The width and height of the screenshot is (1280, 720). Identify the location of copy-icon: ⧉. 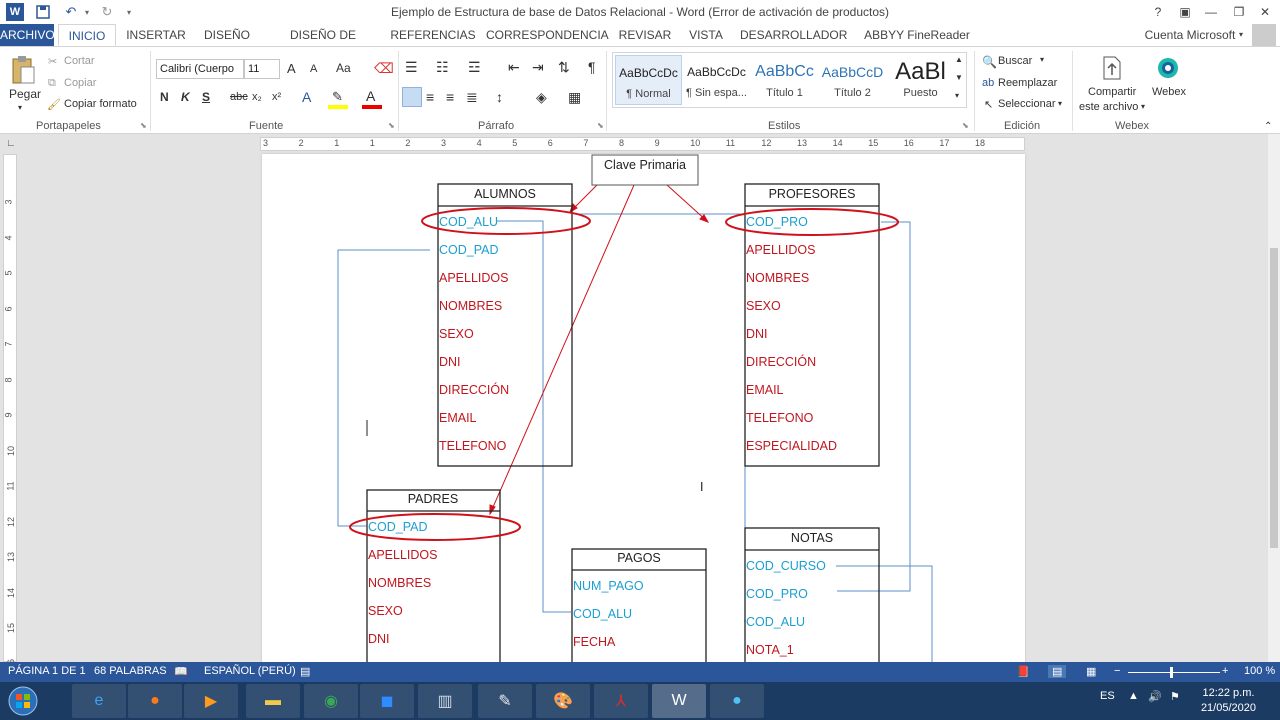
(52, 83).